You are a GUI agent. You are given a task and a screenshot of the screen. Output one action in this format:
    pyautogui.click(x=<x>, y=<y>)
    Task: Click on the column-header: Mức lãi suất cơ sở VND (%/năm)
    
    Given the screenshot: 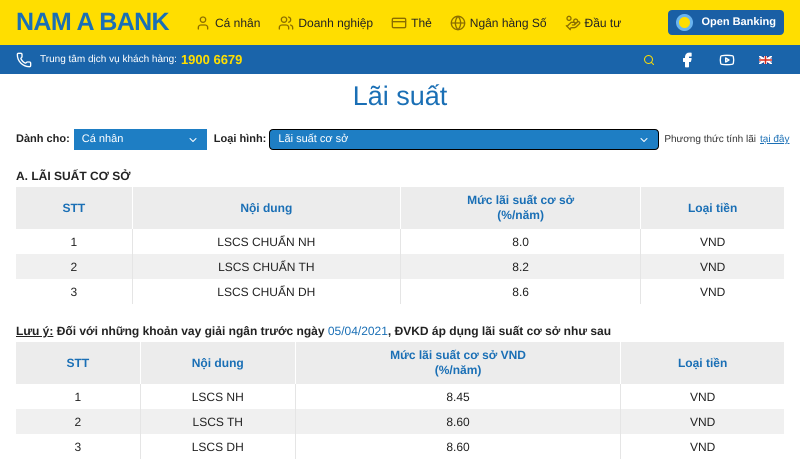 What is the action you would take?
    pyautogui.click(x=458, y=363)
    